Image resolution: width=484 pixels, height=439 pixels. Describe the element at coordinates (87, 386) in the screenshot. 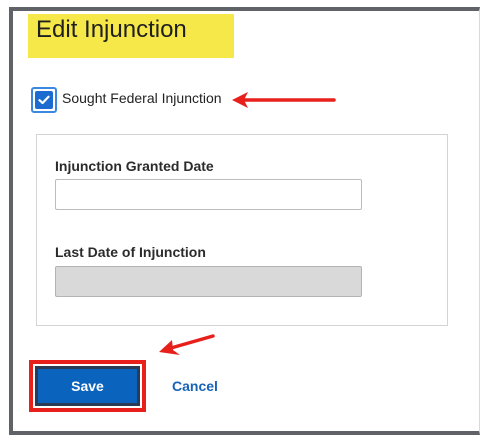

I see `save-button: Save` at that location.